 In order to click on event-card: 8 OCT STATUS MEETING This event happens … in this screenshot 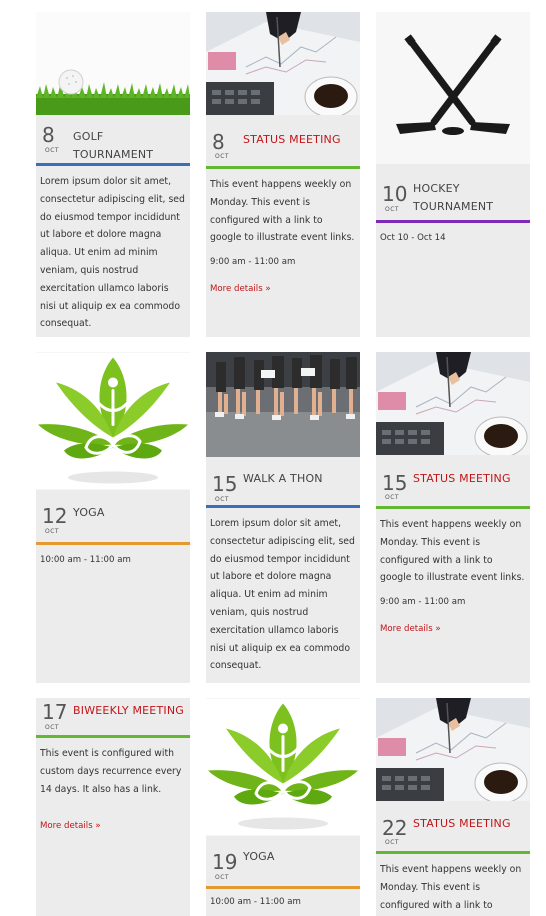, I will do `click(283, 174)`.